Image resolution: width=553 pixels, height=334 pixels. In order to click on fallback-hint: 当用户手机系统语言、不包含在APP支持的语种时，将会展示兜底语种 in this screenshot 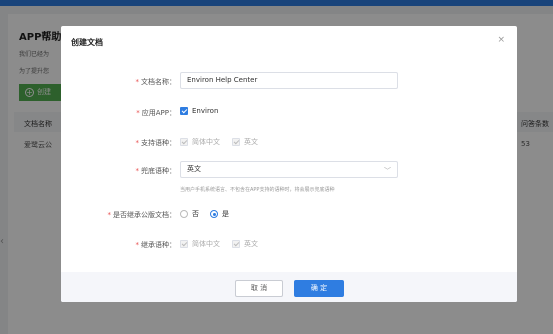, I will do `click(257, 190)`.